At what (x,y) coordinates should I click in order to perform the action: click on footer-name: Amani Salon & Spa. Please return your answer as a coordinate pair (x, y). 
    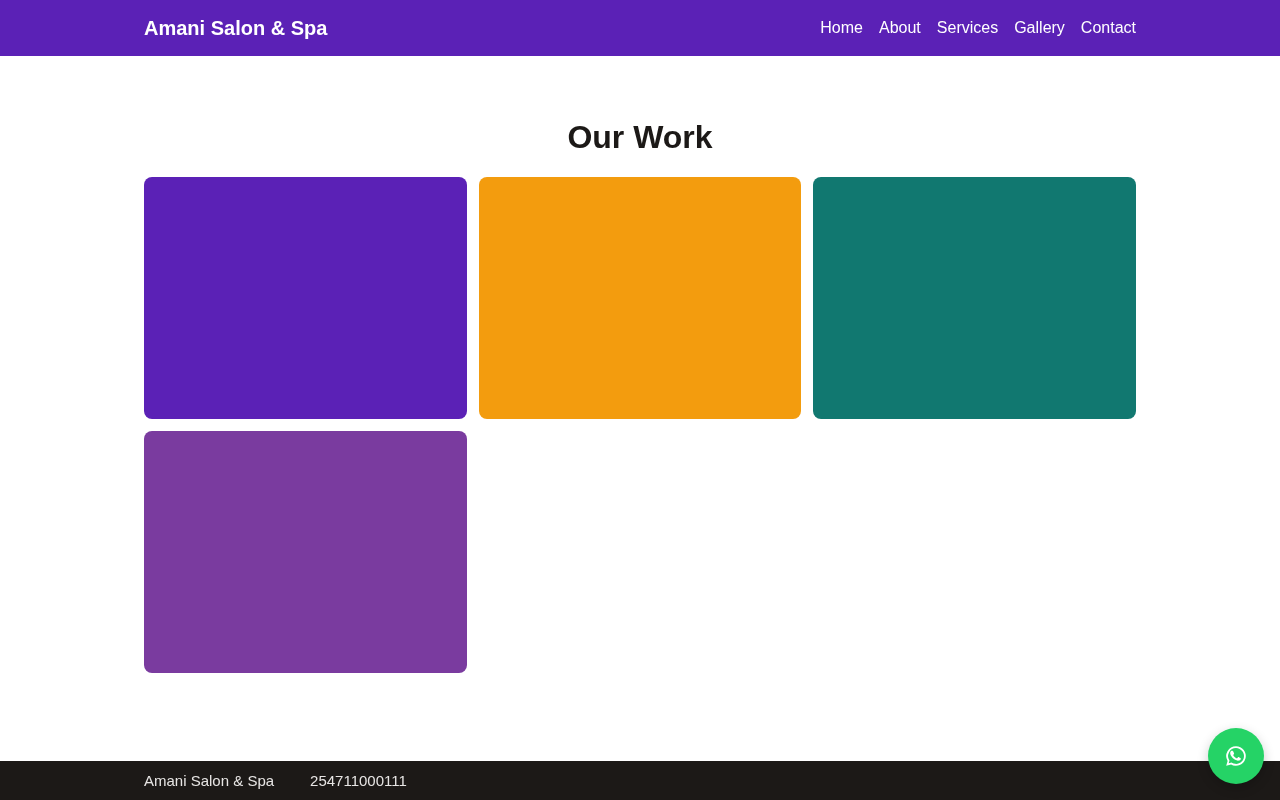
    Looking at the image, I should click on (209, 781).